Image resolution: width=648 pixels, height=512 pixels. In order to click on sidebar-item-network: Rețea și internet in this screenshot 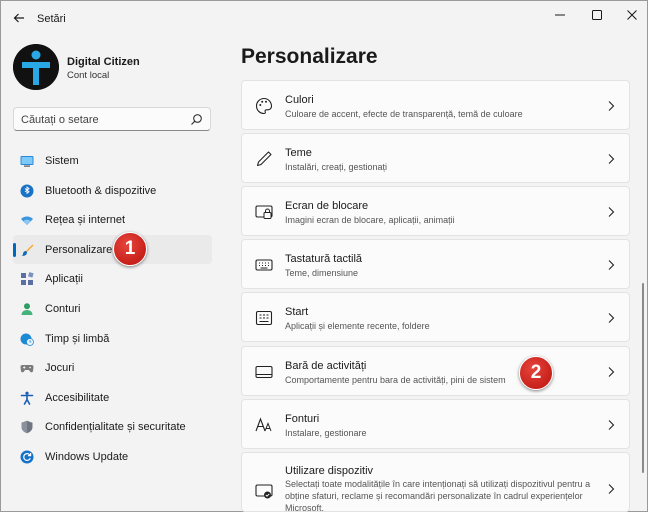, I will do `click(112, 220)`.